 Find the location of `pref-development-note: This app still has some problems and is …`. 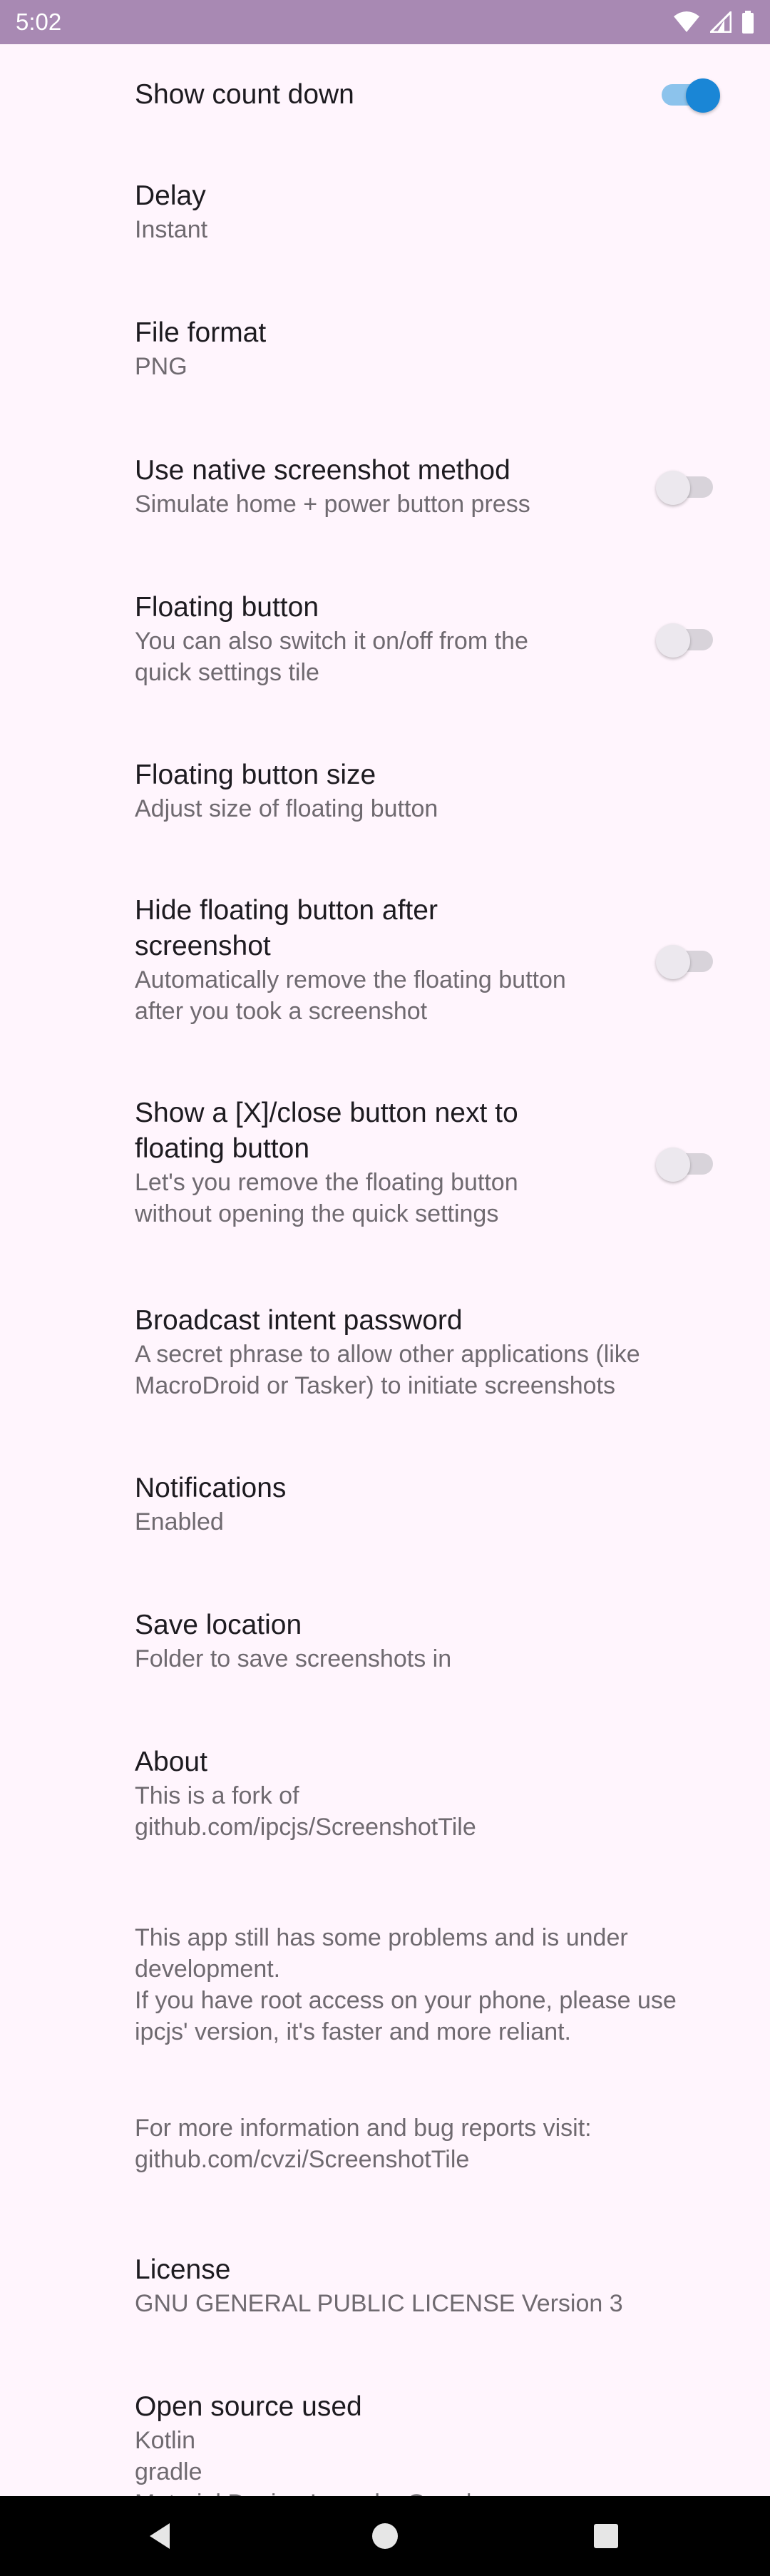

pref-development-note: This app still has some problems and is … is located at coordinates (452, 1985).